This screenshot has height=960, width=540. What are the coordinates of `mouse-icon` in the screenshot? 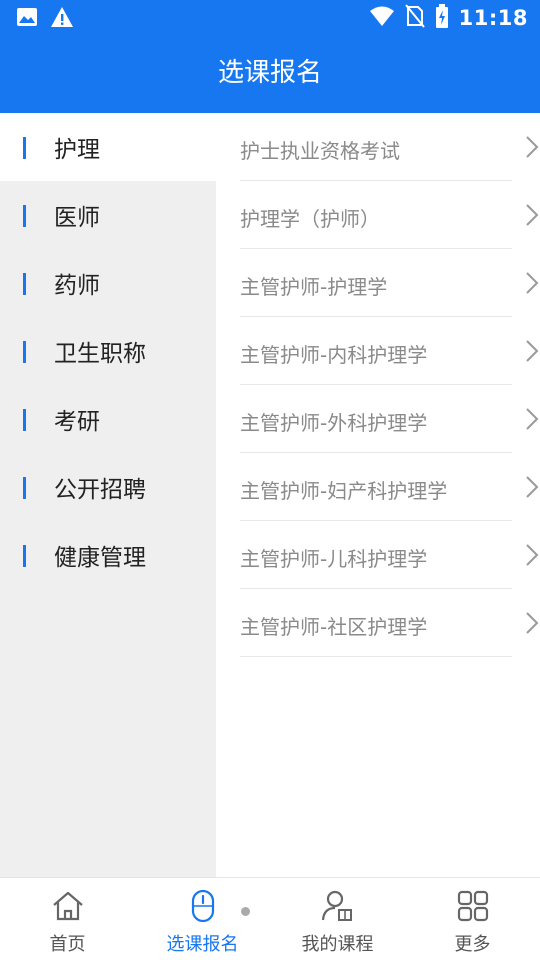 It's located at (202, 906).